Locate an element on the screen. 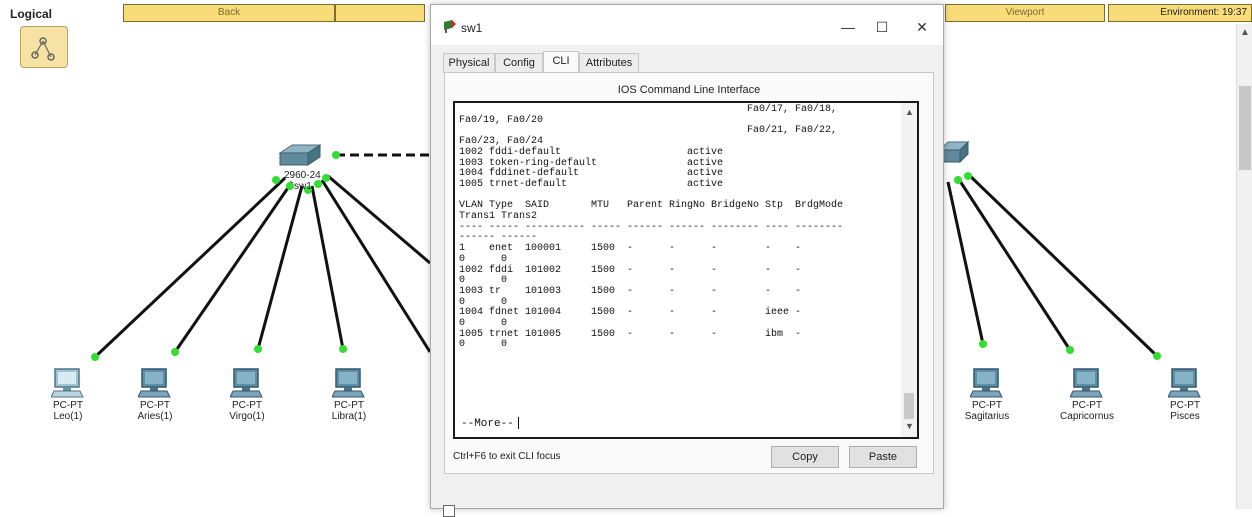  pc-leo: PC-PT Leo(1) is located at coordinates (68, 394).